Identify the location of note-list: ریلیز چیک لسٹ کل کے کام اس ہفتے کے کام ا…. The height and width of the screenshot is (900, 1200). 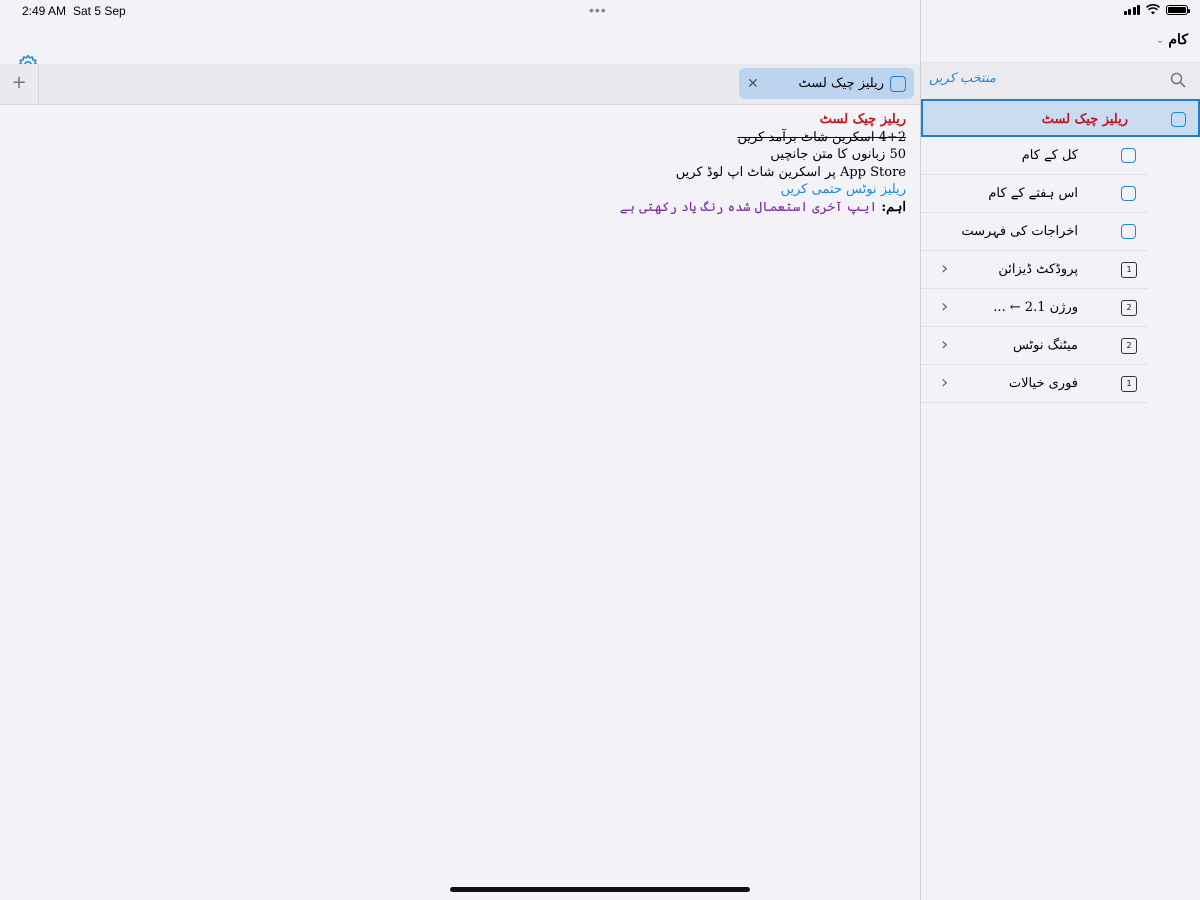
(1060, 251).